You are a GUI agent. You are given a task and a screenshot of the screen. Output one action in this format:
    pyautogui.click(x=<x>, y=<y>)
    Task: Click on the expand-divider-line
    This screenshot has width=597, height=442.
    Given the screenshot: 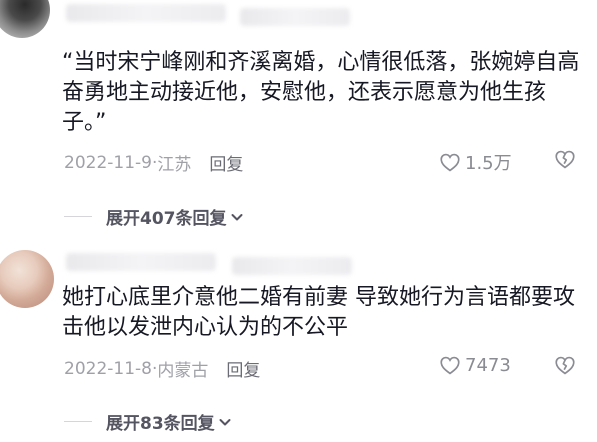 What is the action you would take?
    pyautogui.click(x=78, y=421)
    